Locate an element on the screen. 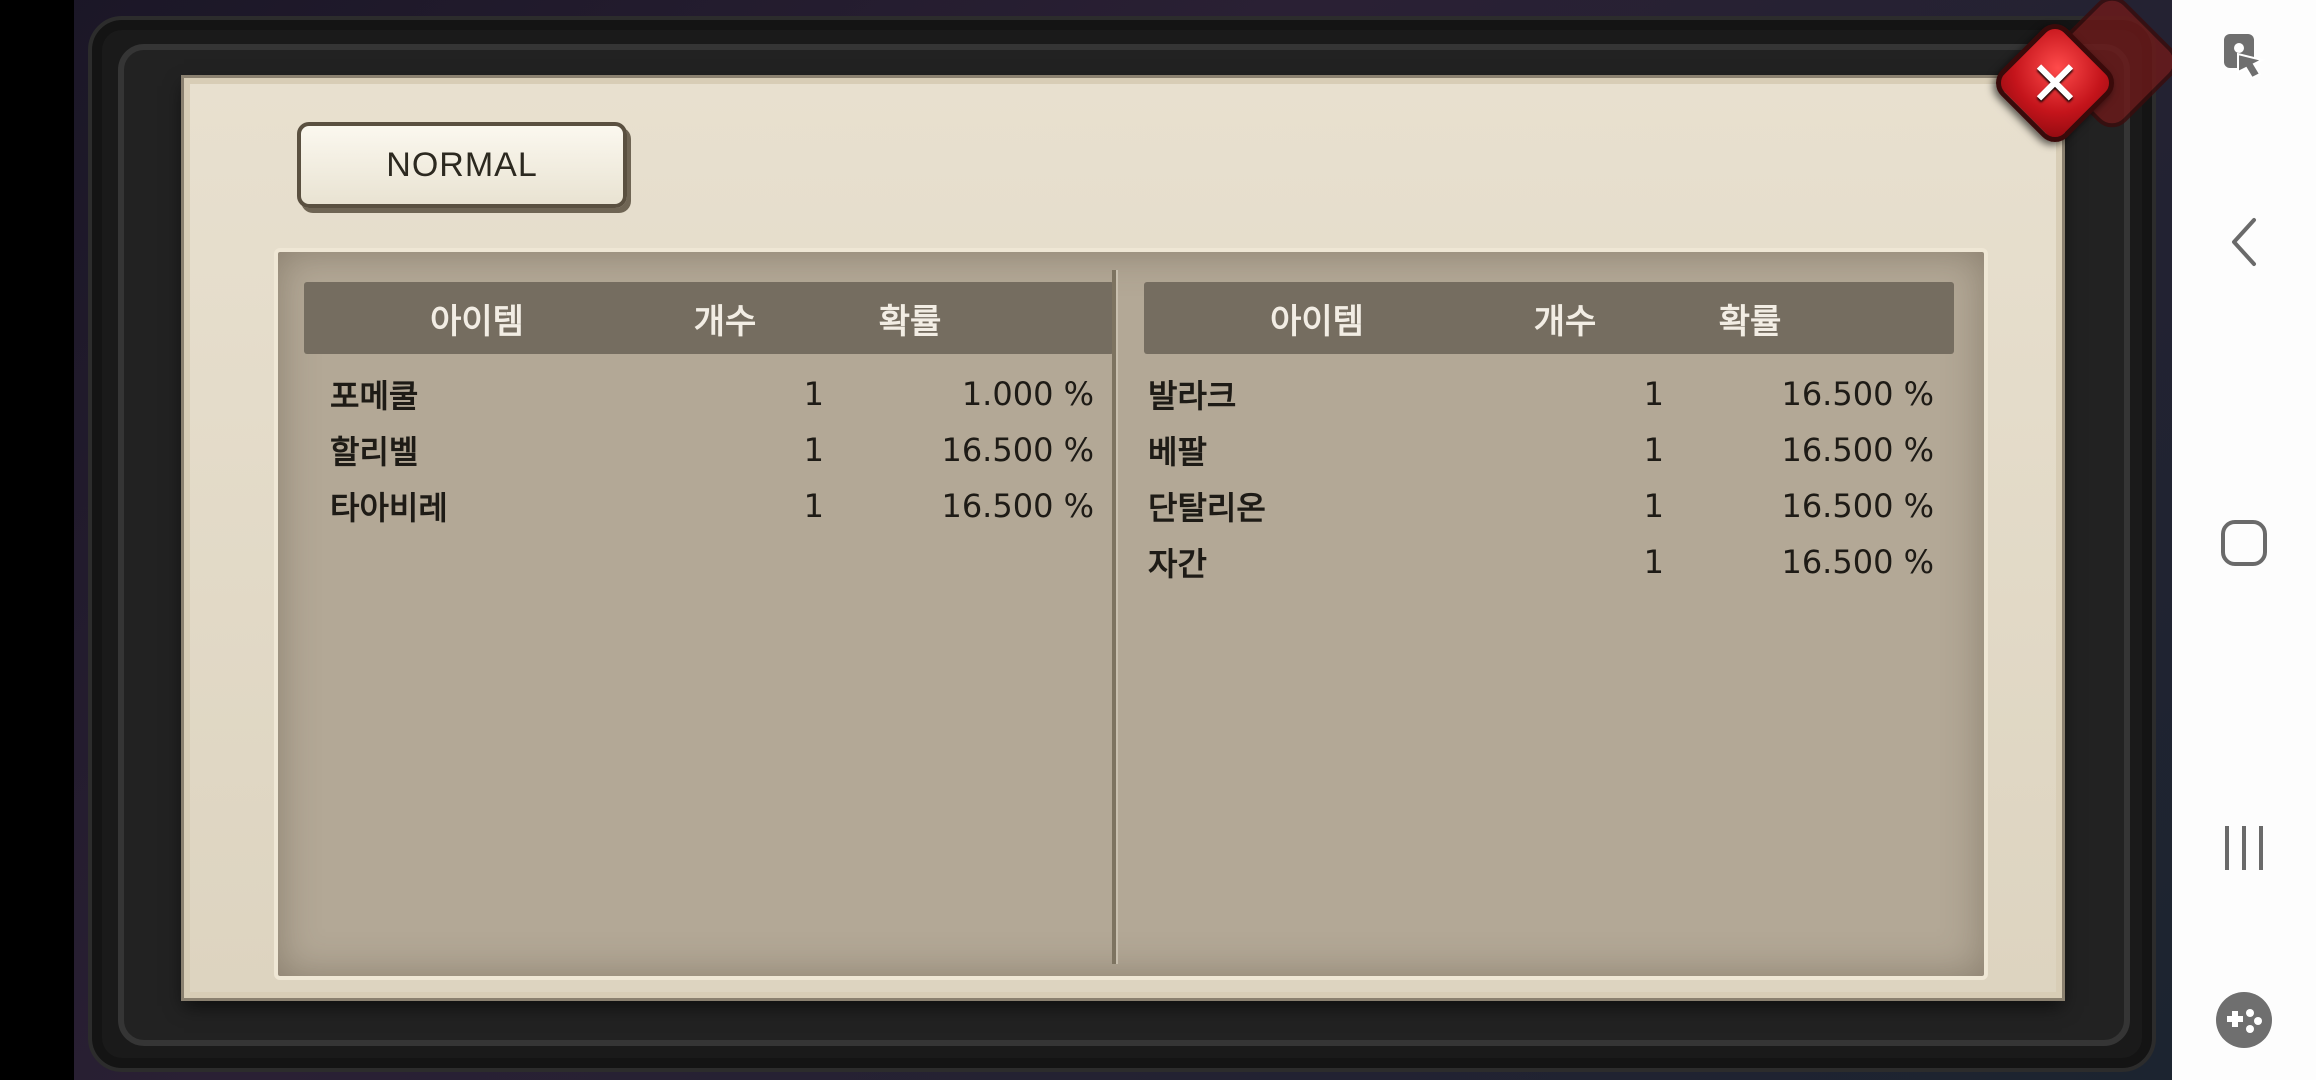 This screenshot has height=1080, width=2316. table-row: 할리벨 1 16.500 % is located at coordinates (709, 450).